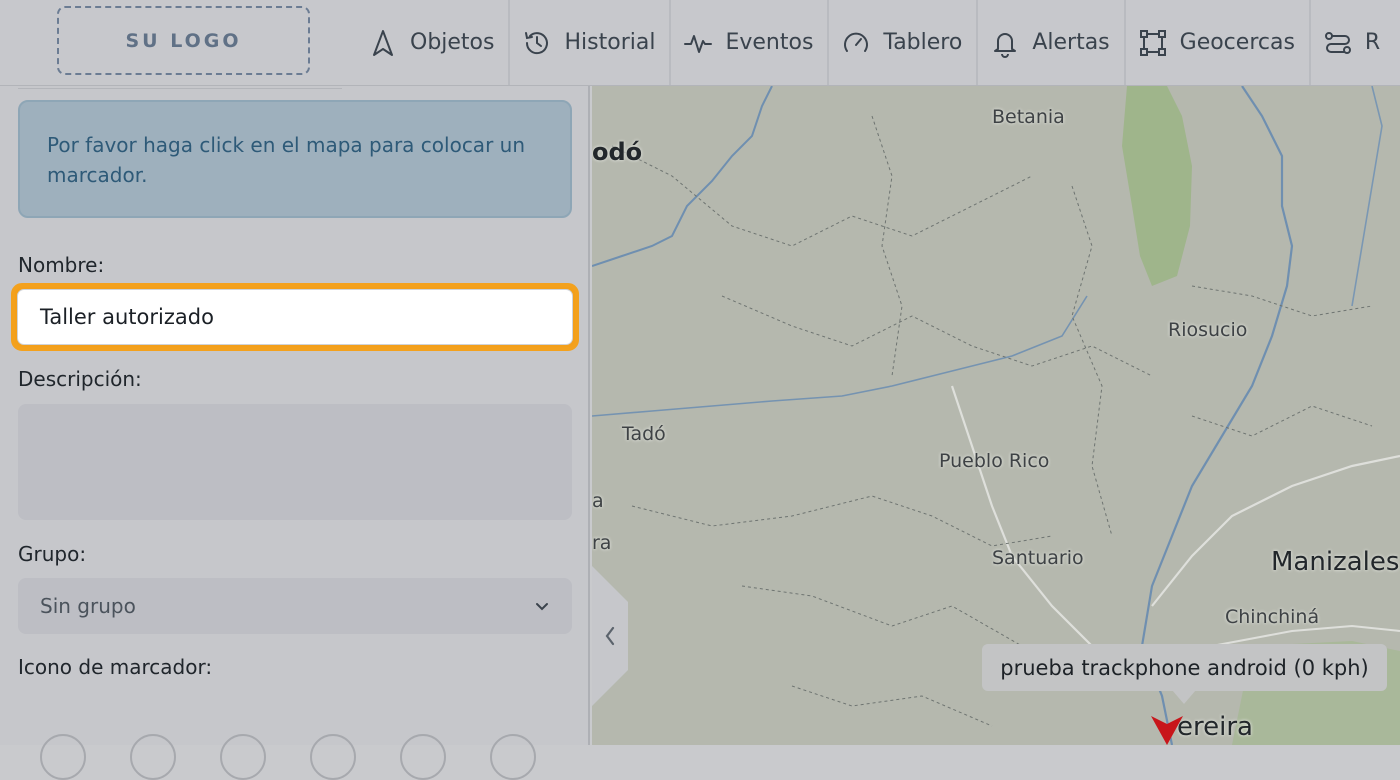 The image size is (1400, 780). Describe the element at coordinates (295, 462) in the screenshot. I see `description-field` at that location.